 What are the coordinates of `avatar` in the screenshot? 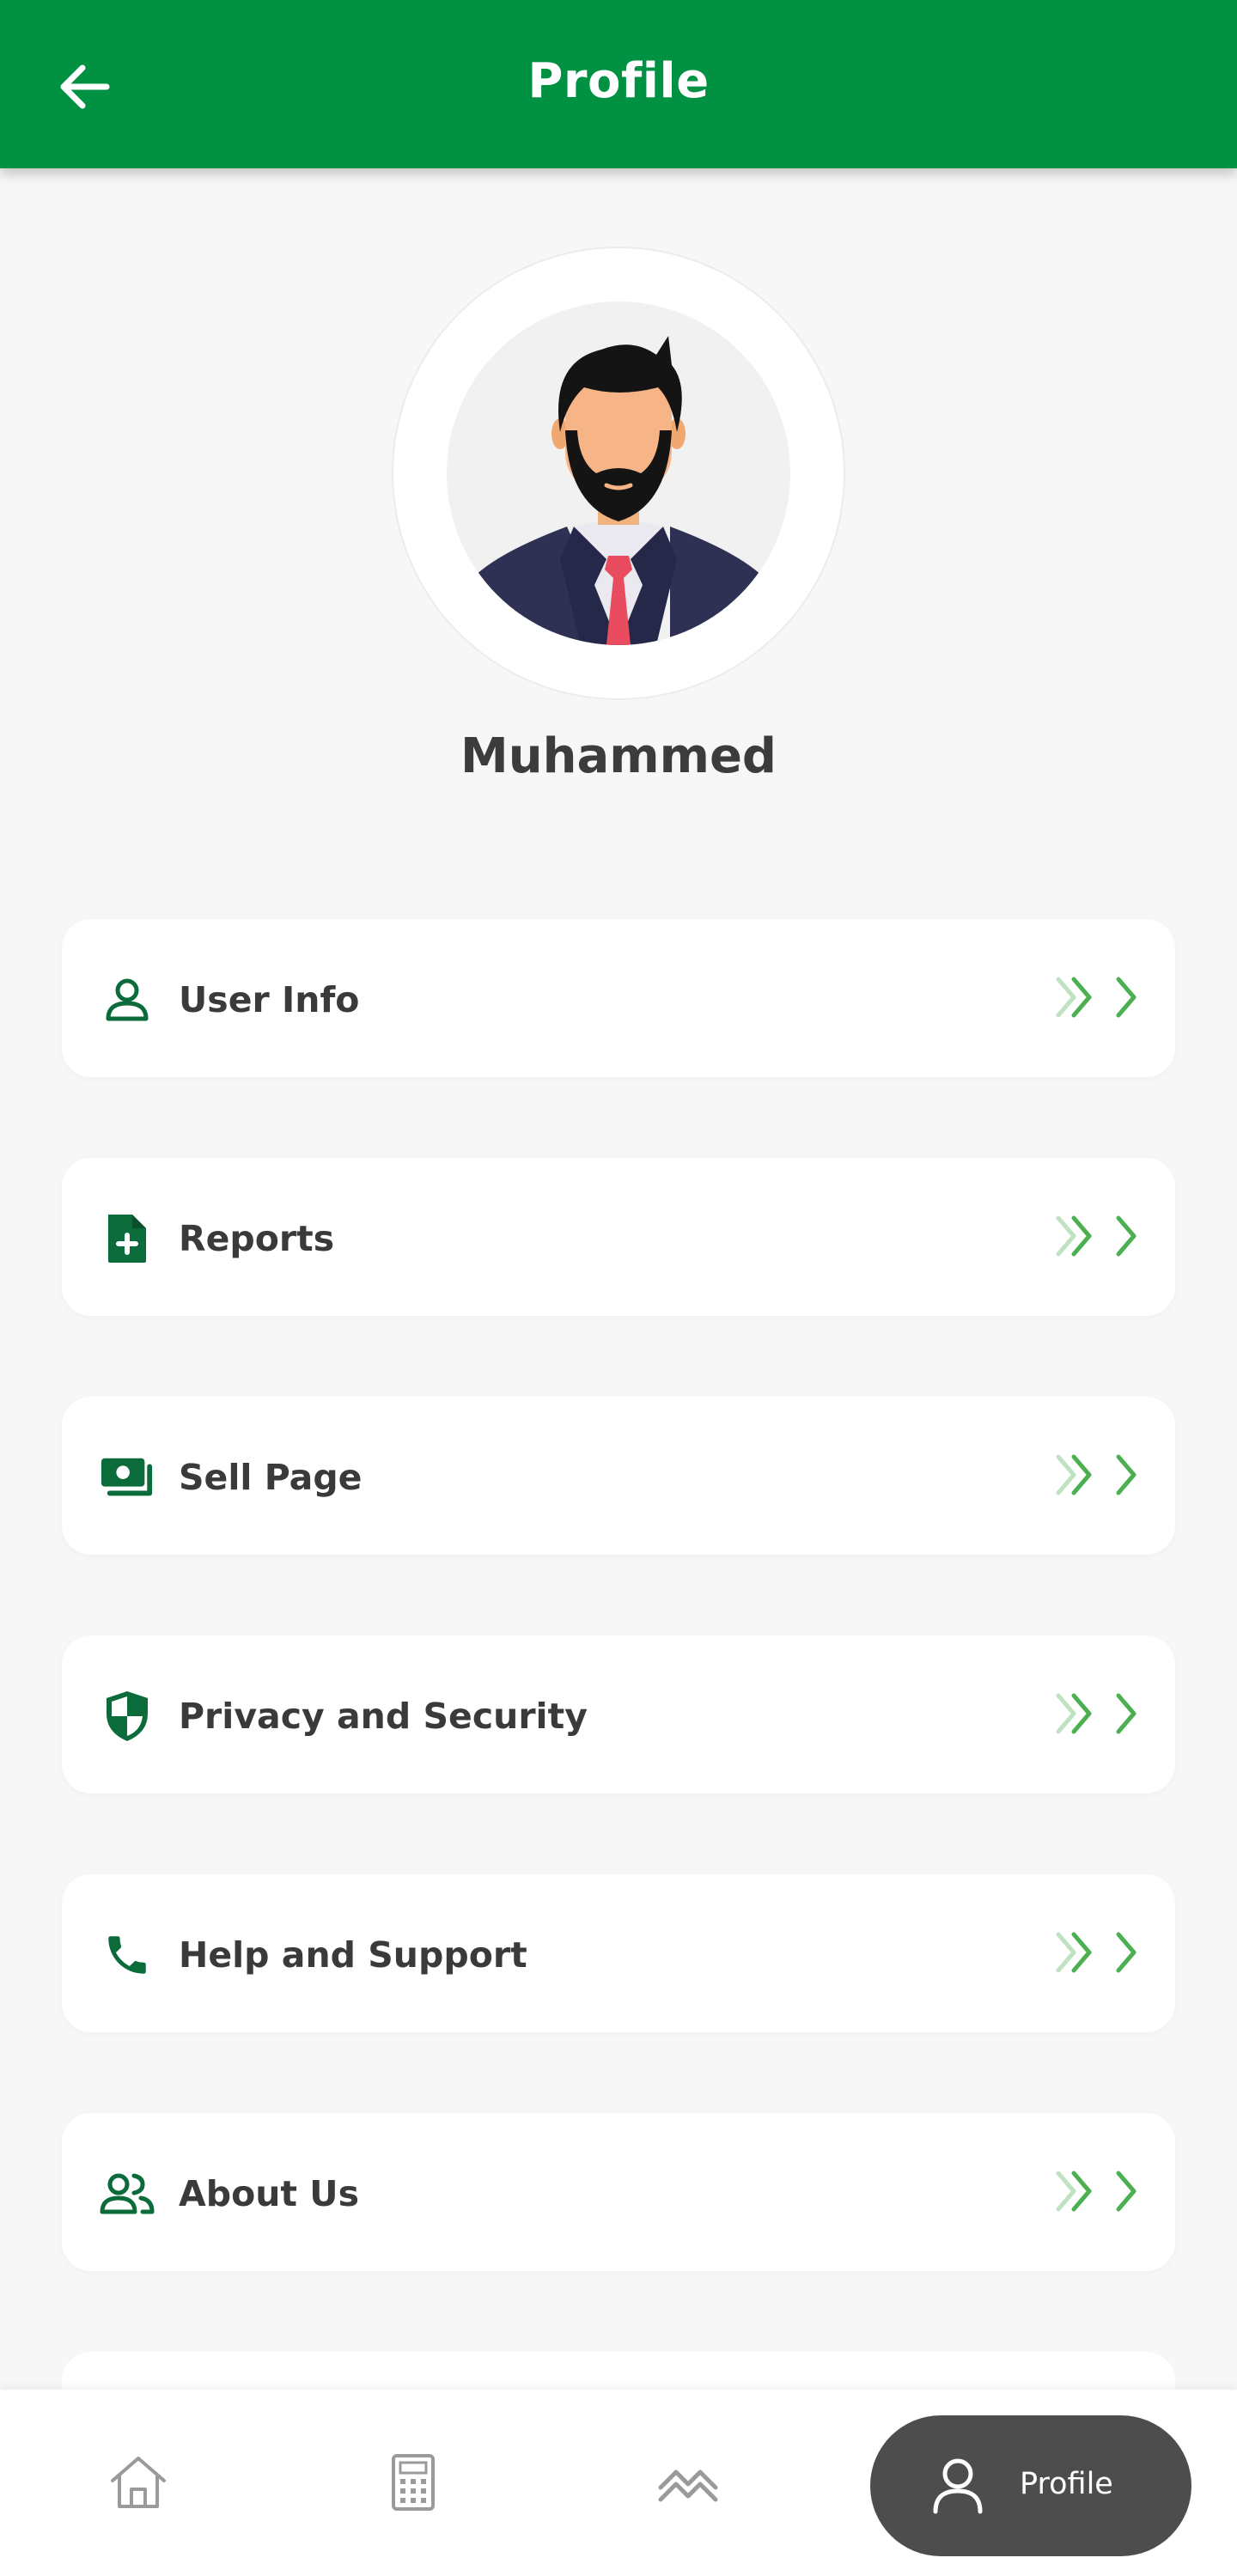 It's located at (618, 473).